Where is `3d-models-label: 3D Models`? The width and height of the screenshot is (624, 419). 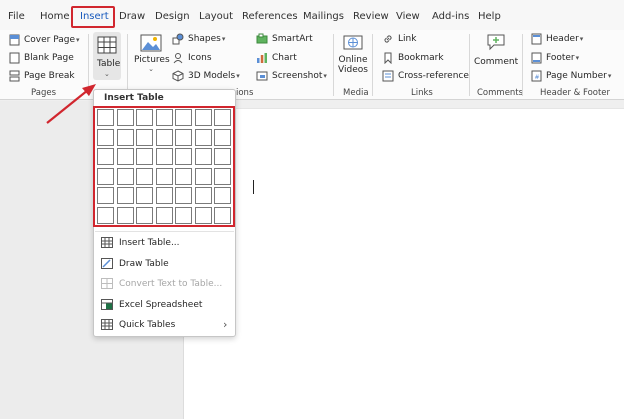 3d-models-label: 3D Models is located at coordinates (212, 76).